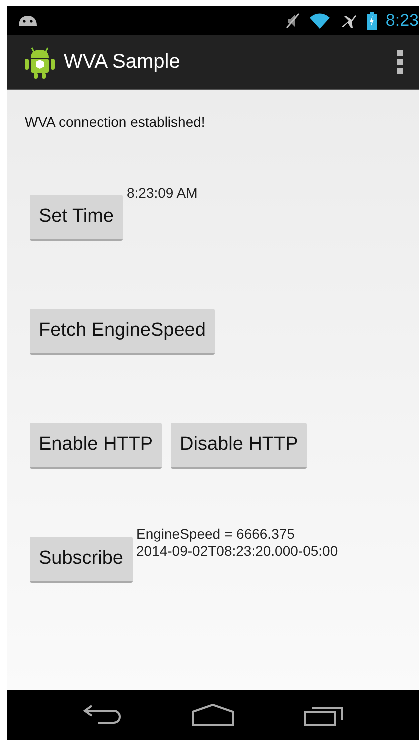 The height and width of the screenshot is (740, 419). I want to click on home-icon, so click(212, 715).